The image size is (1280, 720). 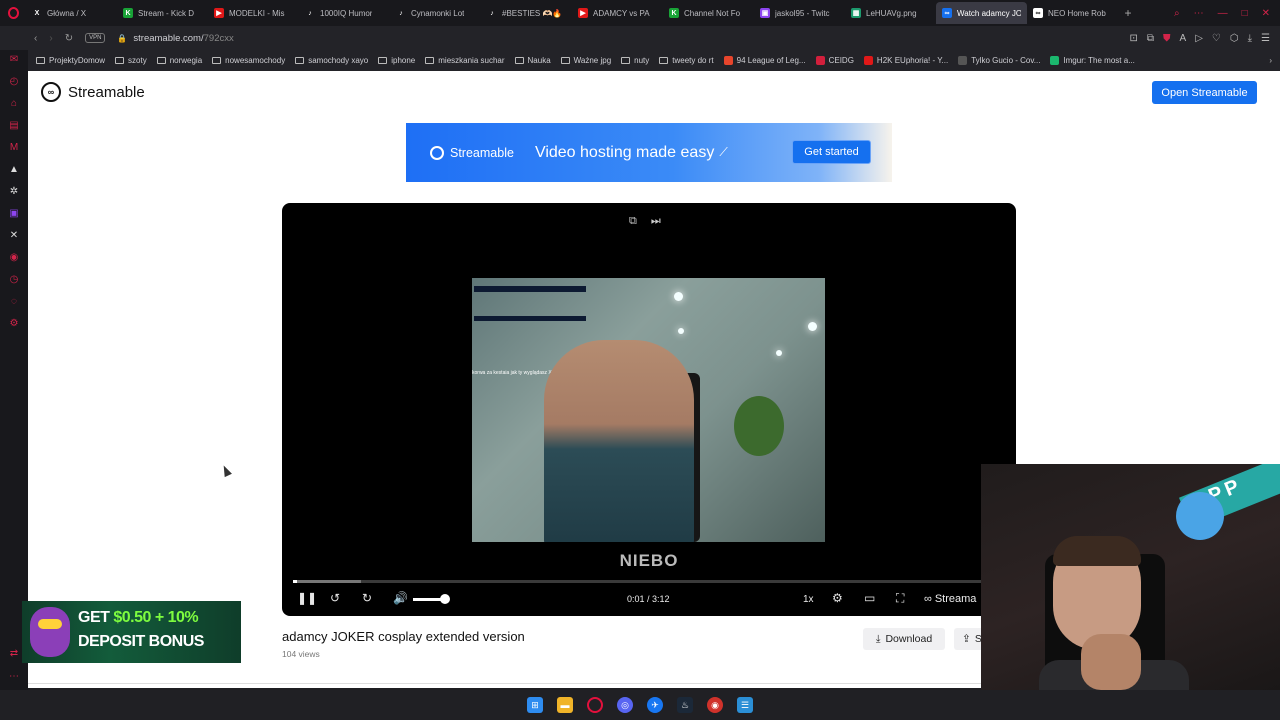 What do you see at coordinates (14, 169) in the screenshot?
I see `aria-icon: ▲` at bounding box center [14, 169].